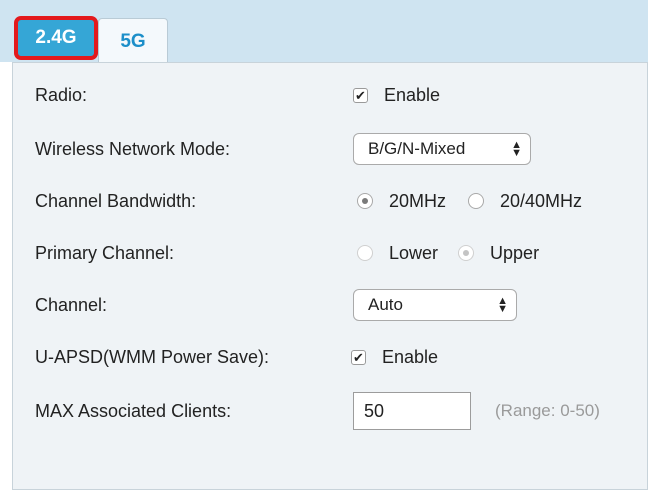 The image size is (648, 504). Describe the element at coordinates (133, 149) in the screenshot. I see `wireless-mode-label: Wireless Network Mode:` at that location.